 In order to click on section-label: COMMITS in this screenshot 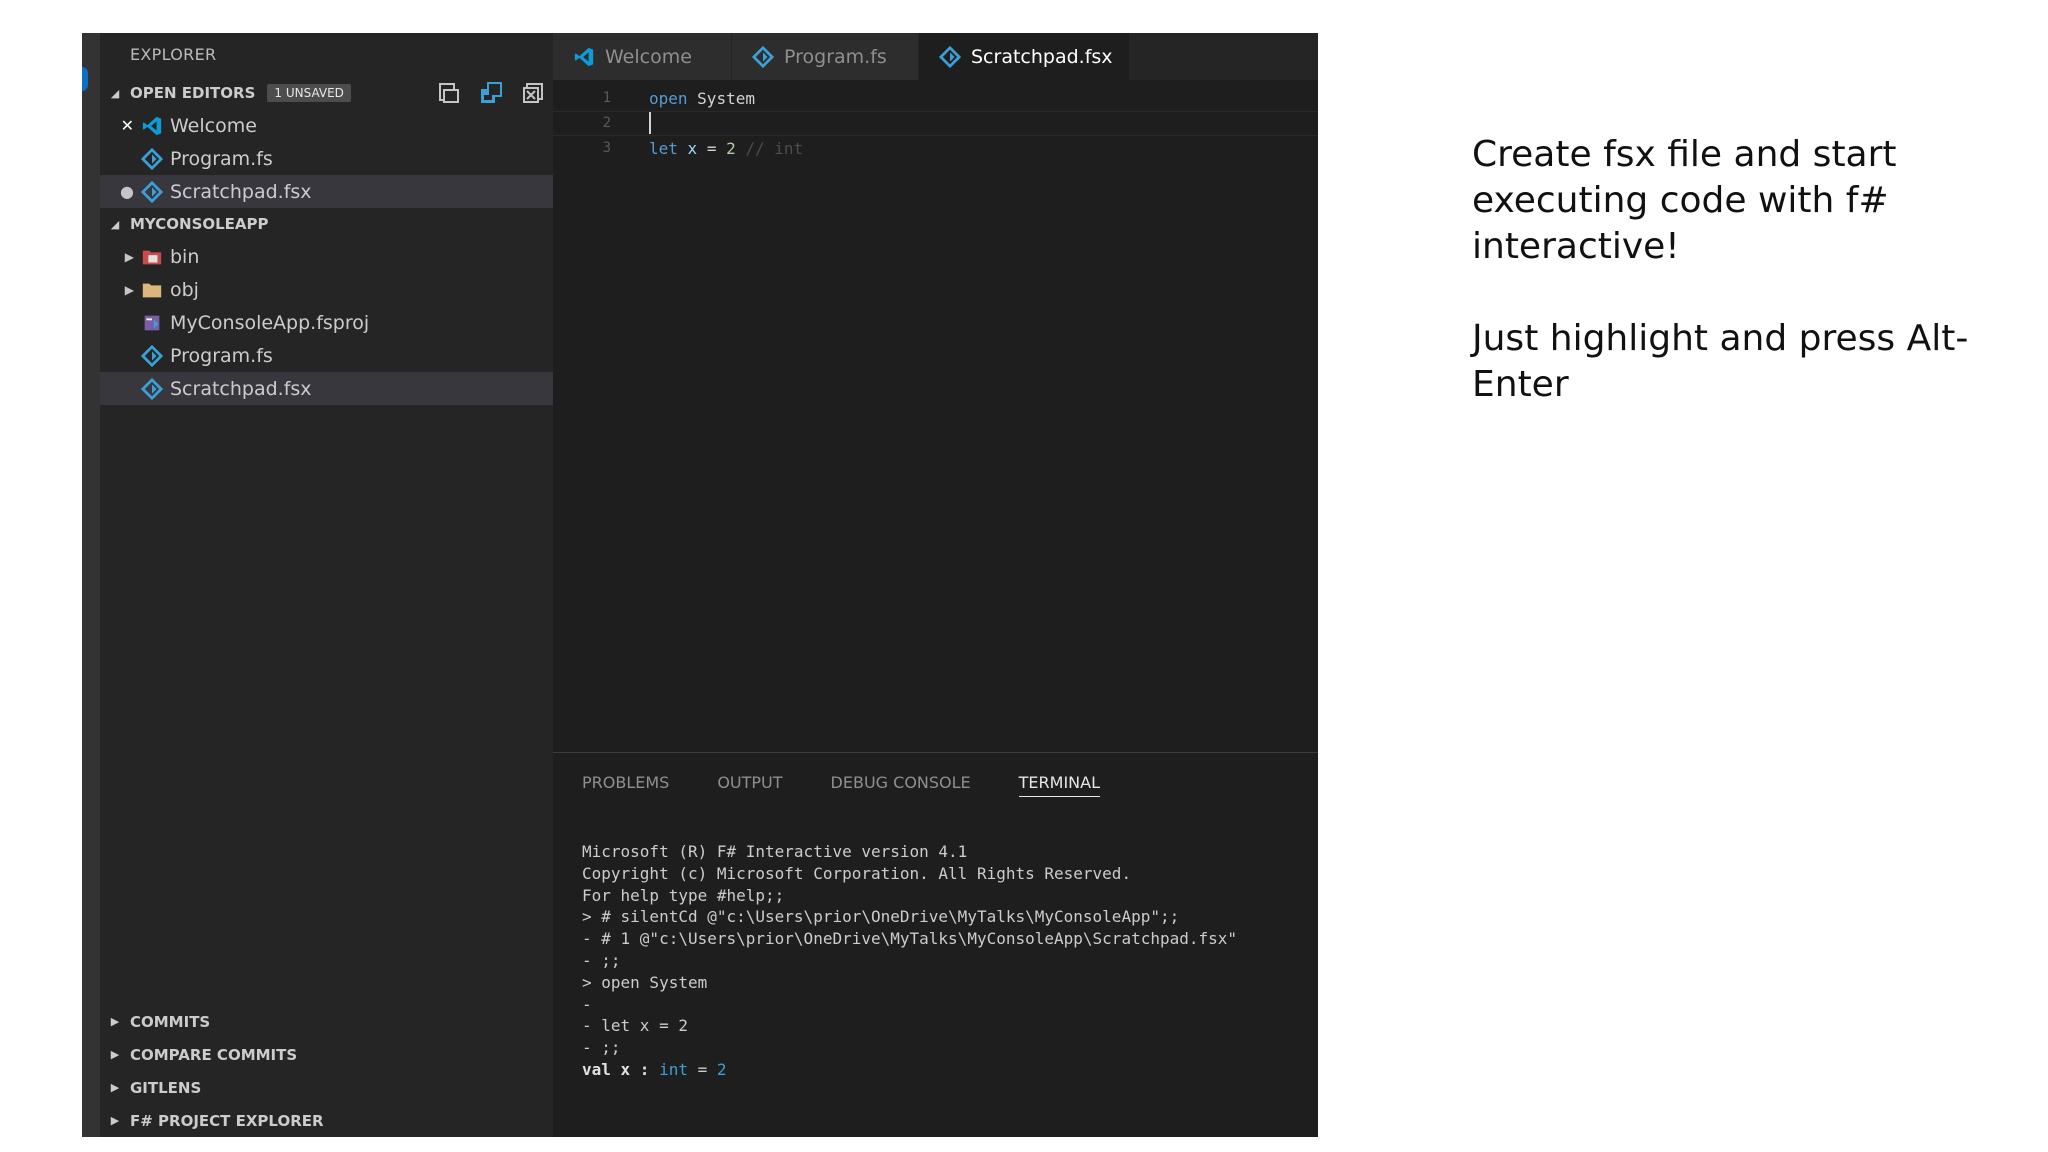, I will do `click(170, 1021)`.